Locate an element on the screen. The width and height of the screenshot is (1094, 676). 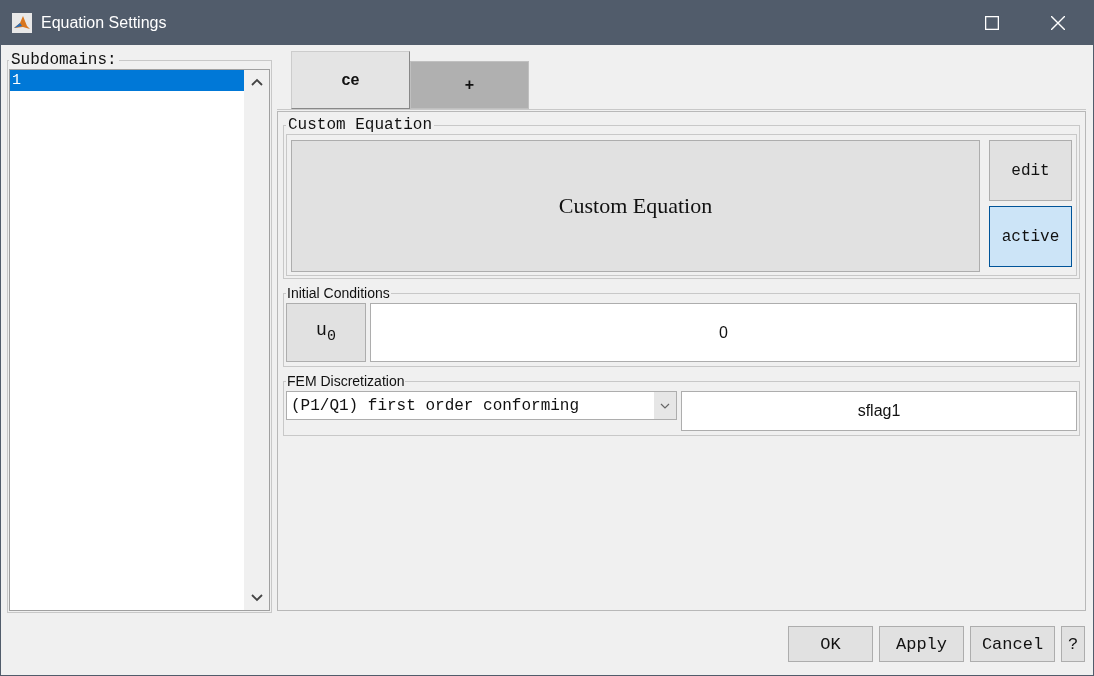
section-title: FEM Discretization is located at coordinates (346, 381).